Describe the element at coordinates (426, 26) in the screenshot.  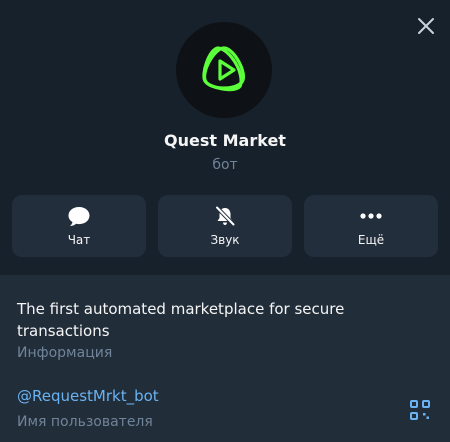
I see `close-icon` at that location.